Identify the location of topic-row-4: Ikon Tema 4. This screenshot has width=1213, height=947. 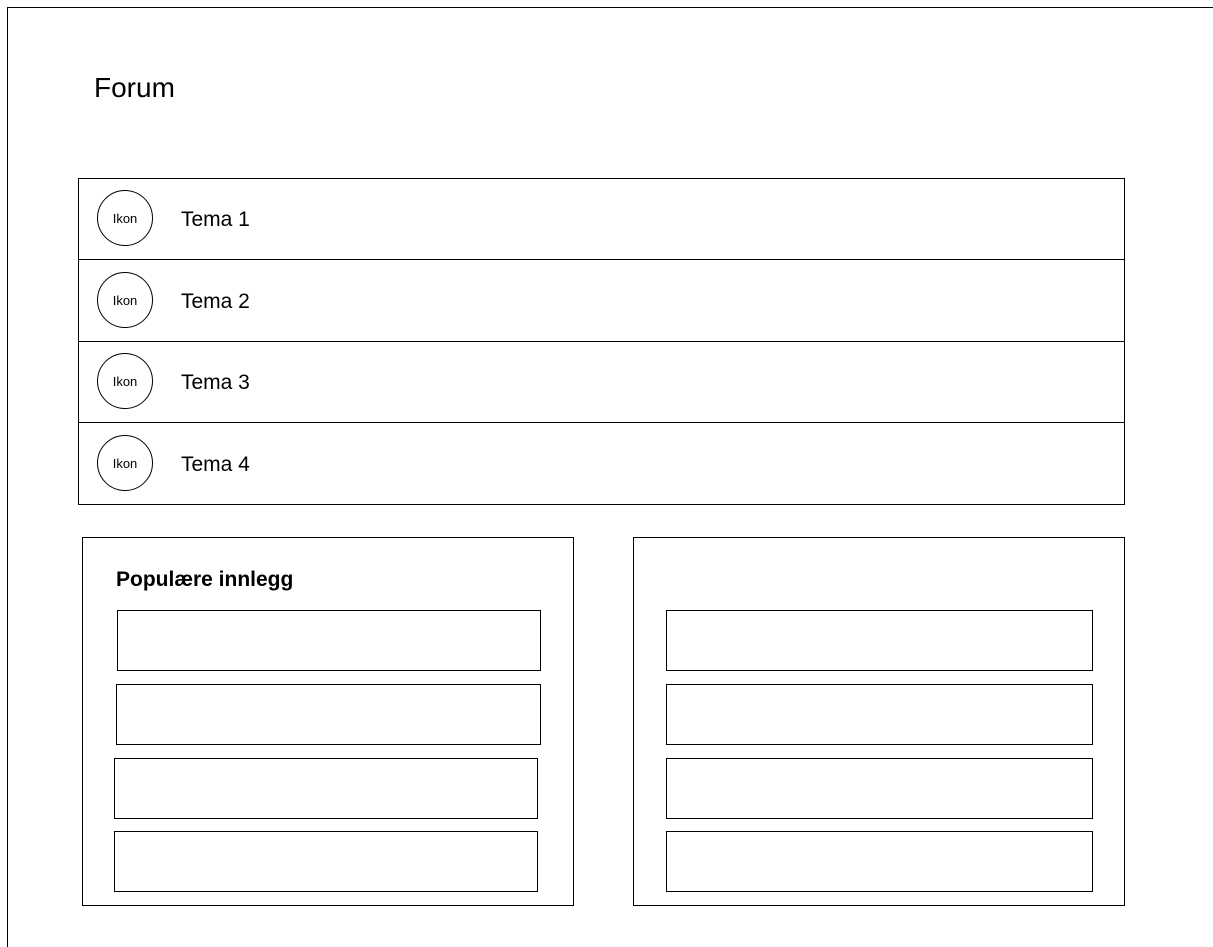
(601, 463).